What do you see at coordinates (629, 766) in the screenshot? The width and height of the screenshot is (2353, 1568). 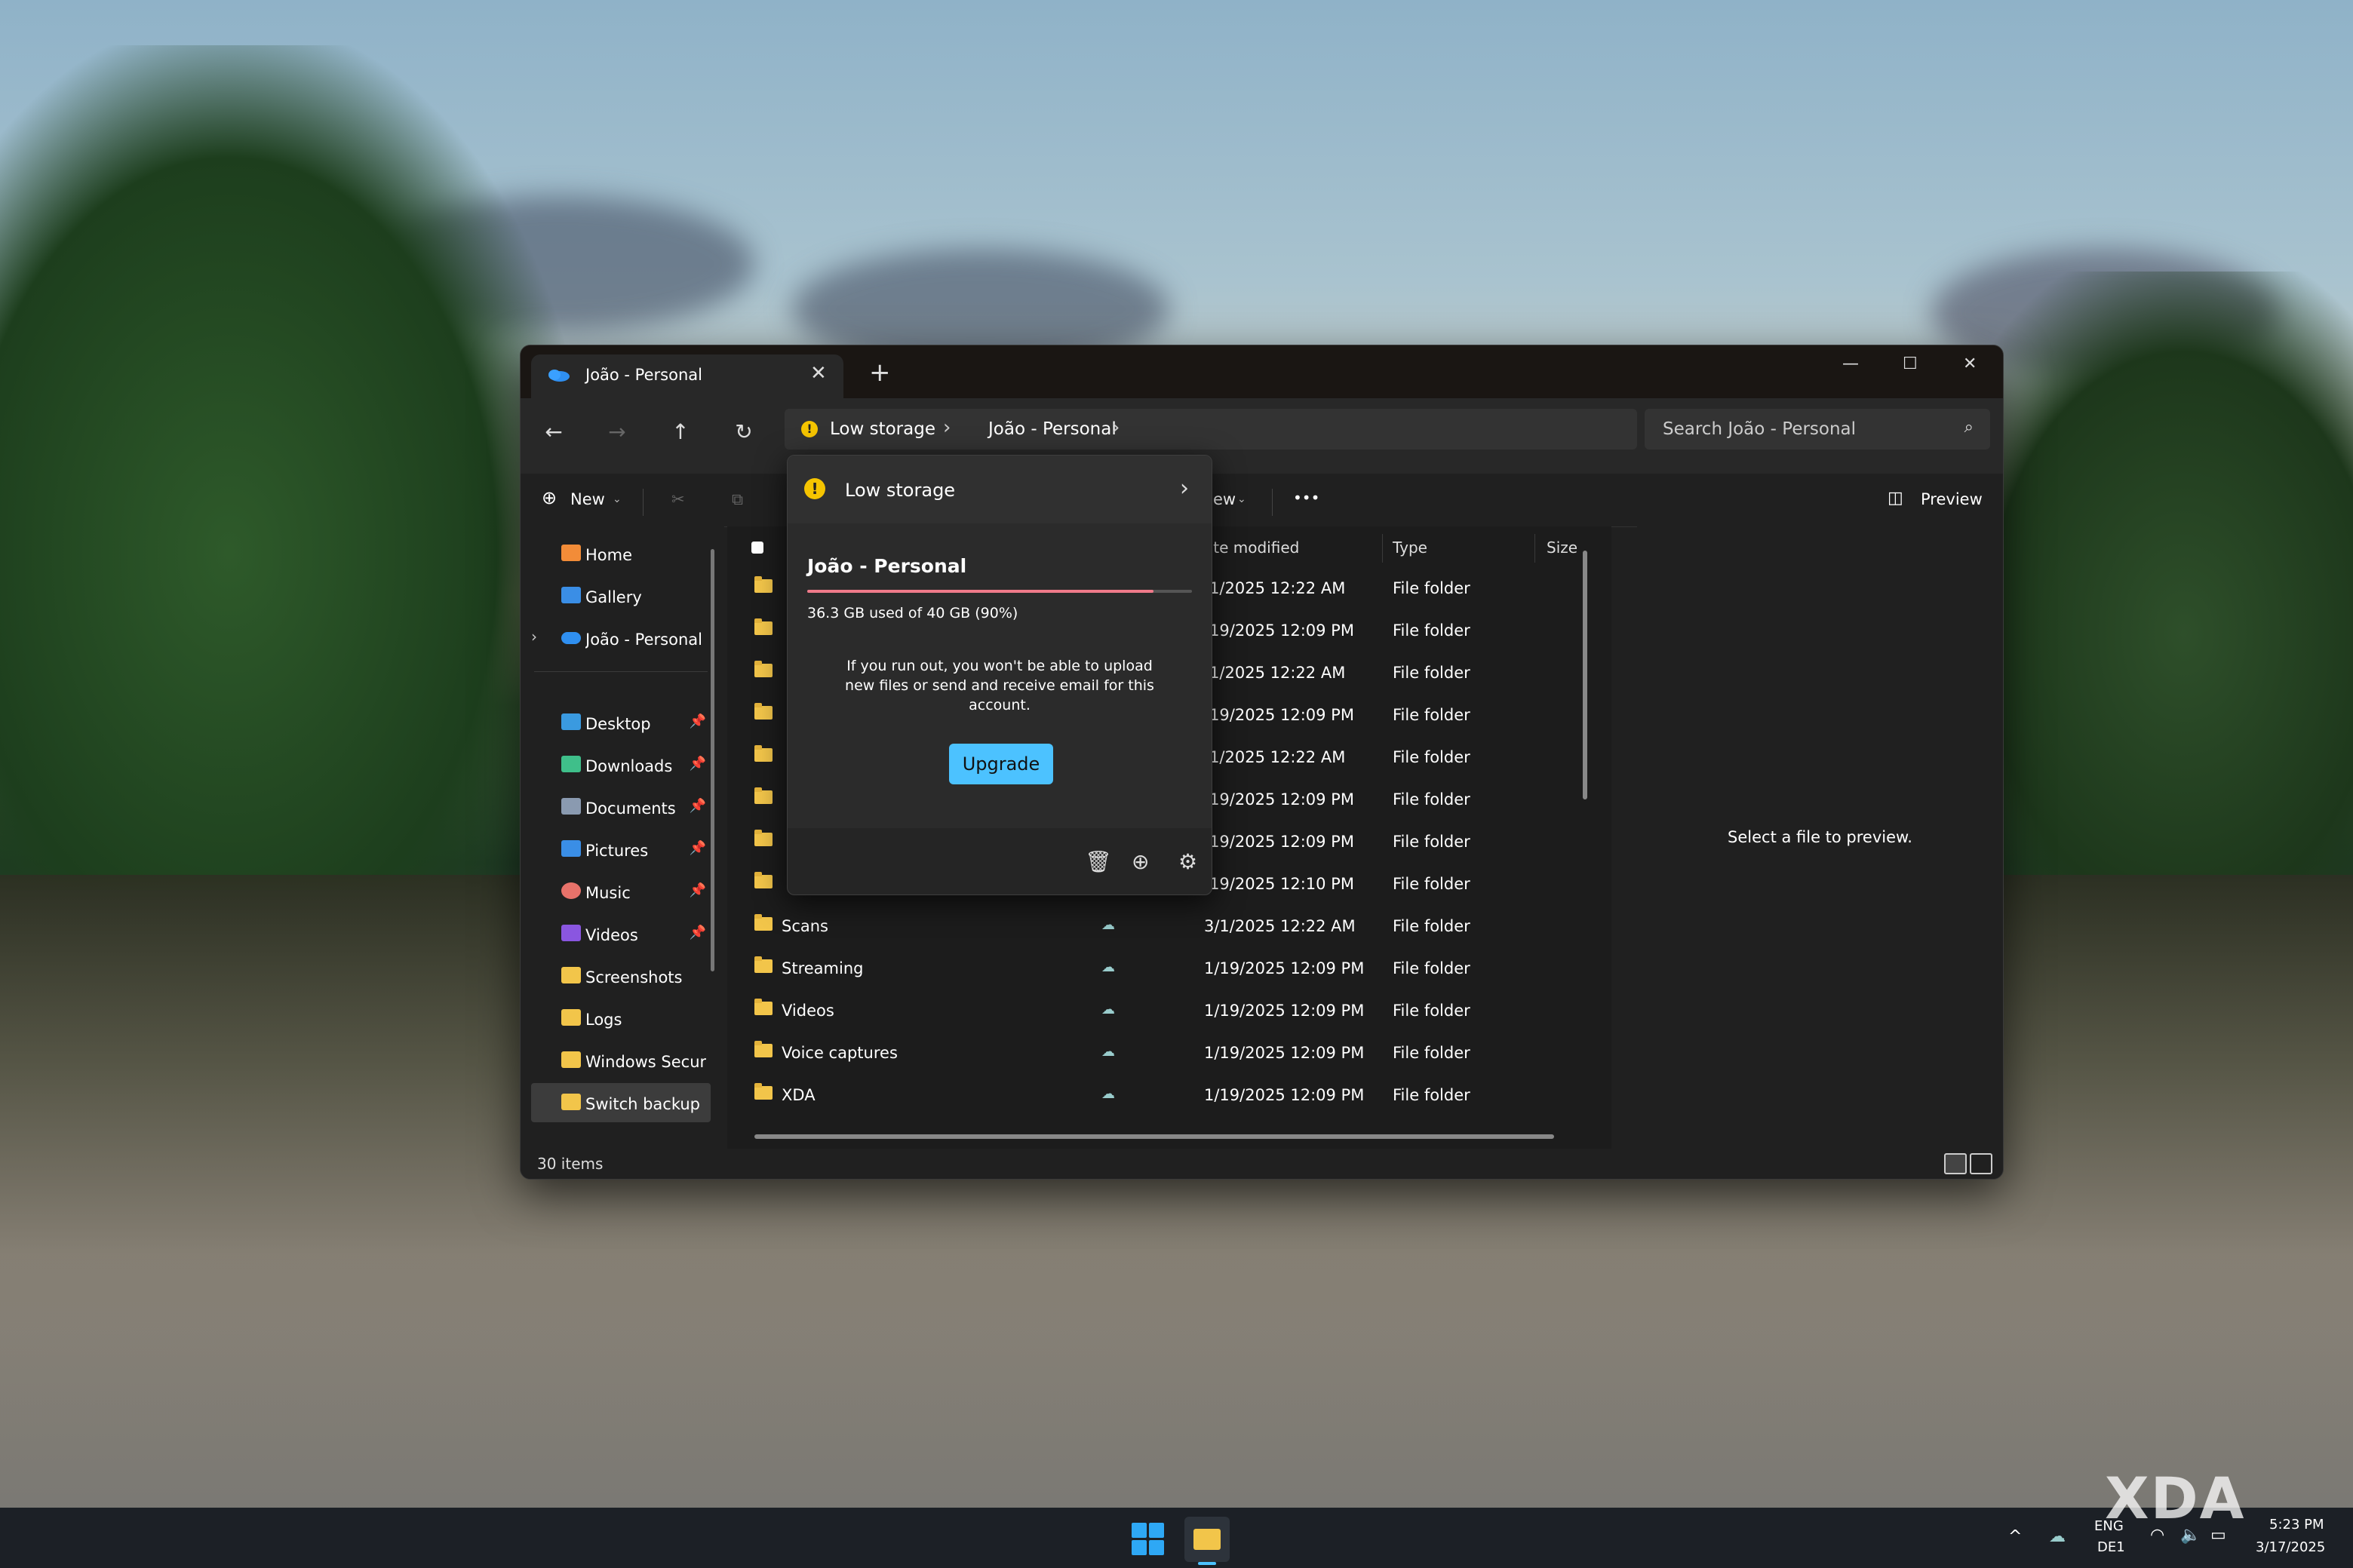 I see `sidebar-item-label: Downloads` at bounding box center [629, 766].